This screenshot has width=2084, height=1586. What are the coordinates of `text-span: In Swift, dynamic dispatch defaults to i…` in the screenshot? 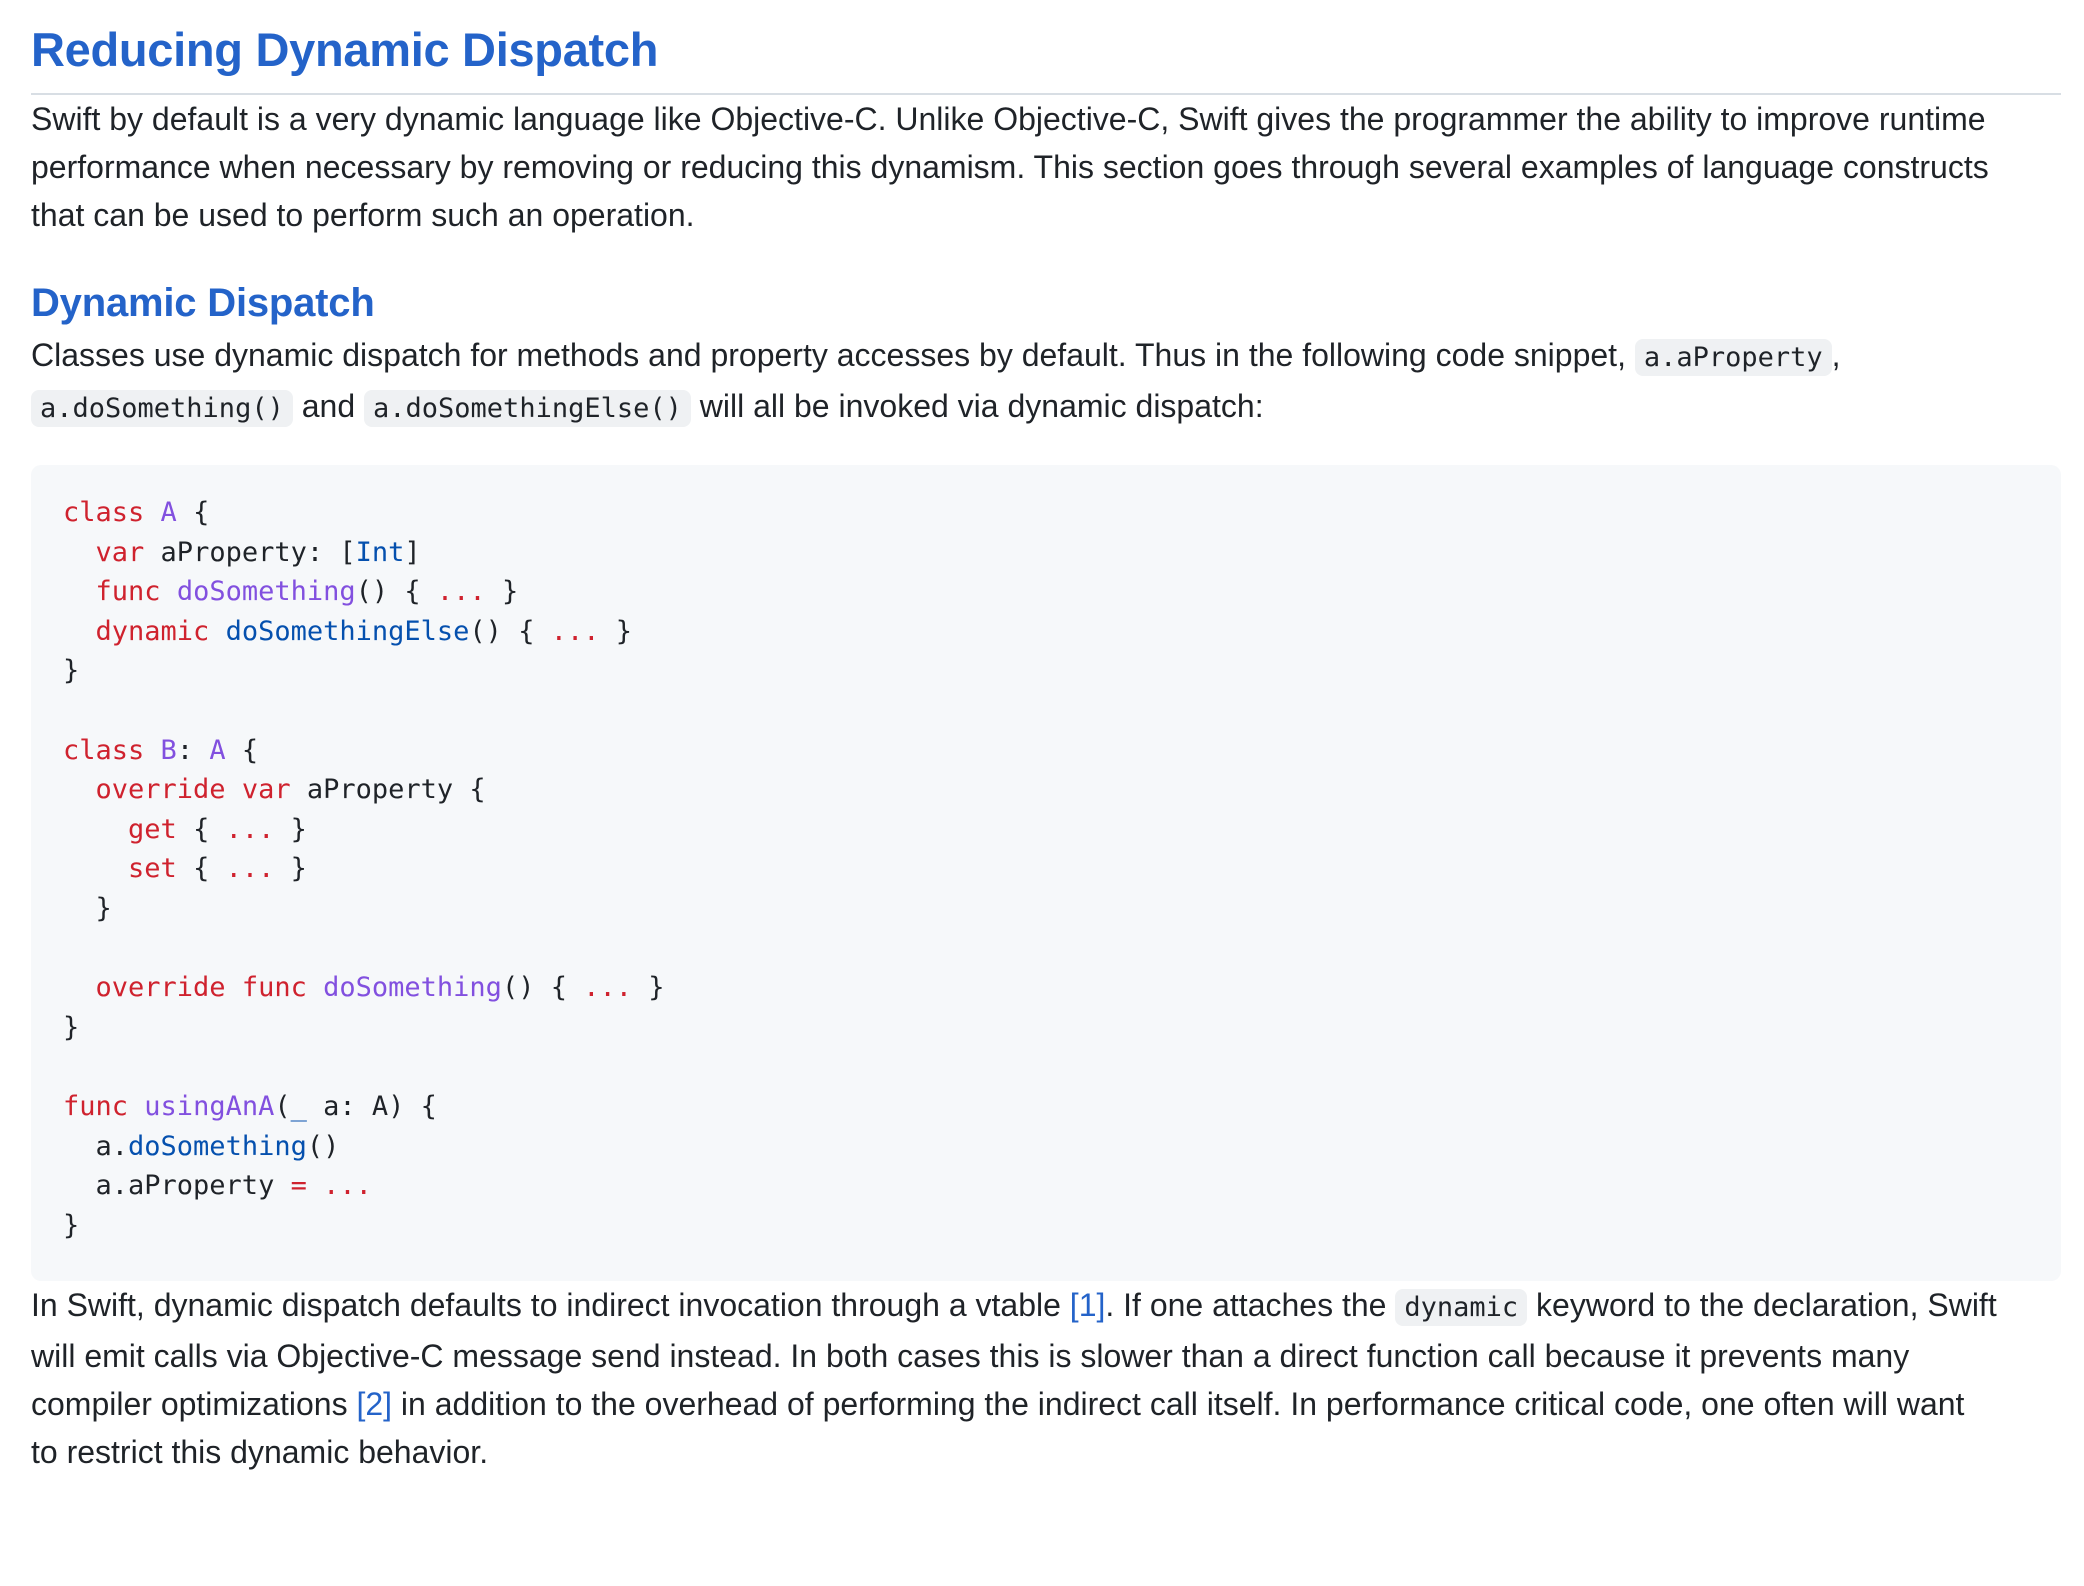 It's located at (546, 1305).